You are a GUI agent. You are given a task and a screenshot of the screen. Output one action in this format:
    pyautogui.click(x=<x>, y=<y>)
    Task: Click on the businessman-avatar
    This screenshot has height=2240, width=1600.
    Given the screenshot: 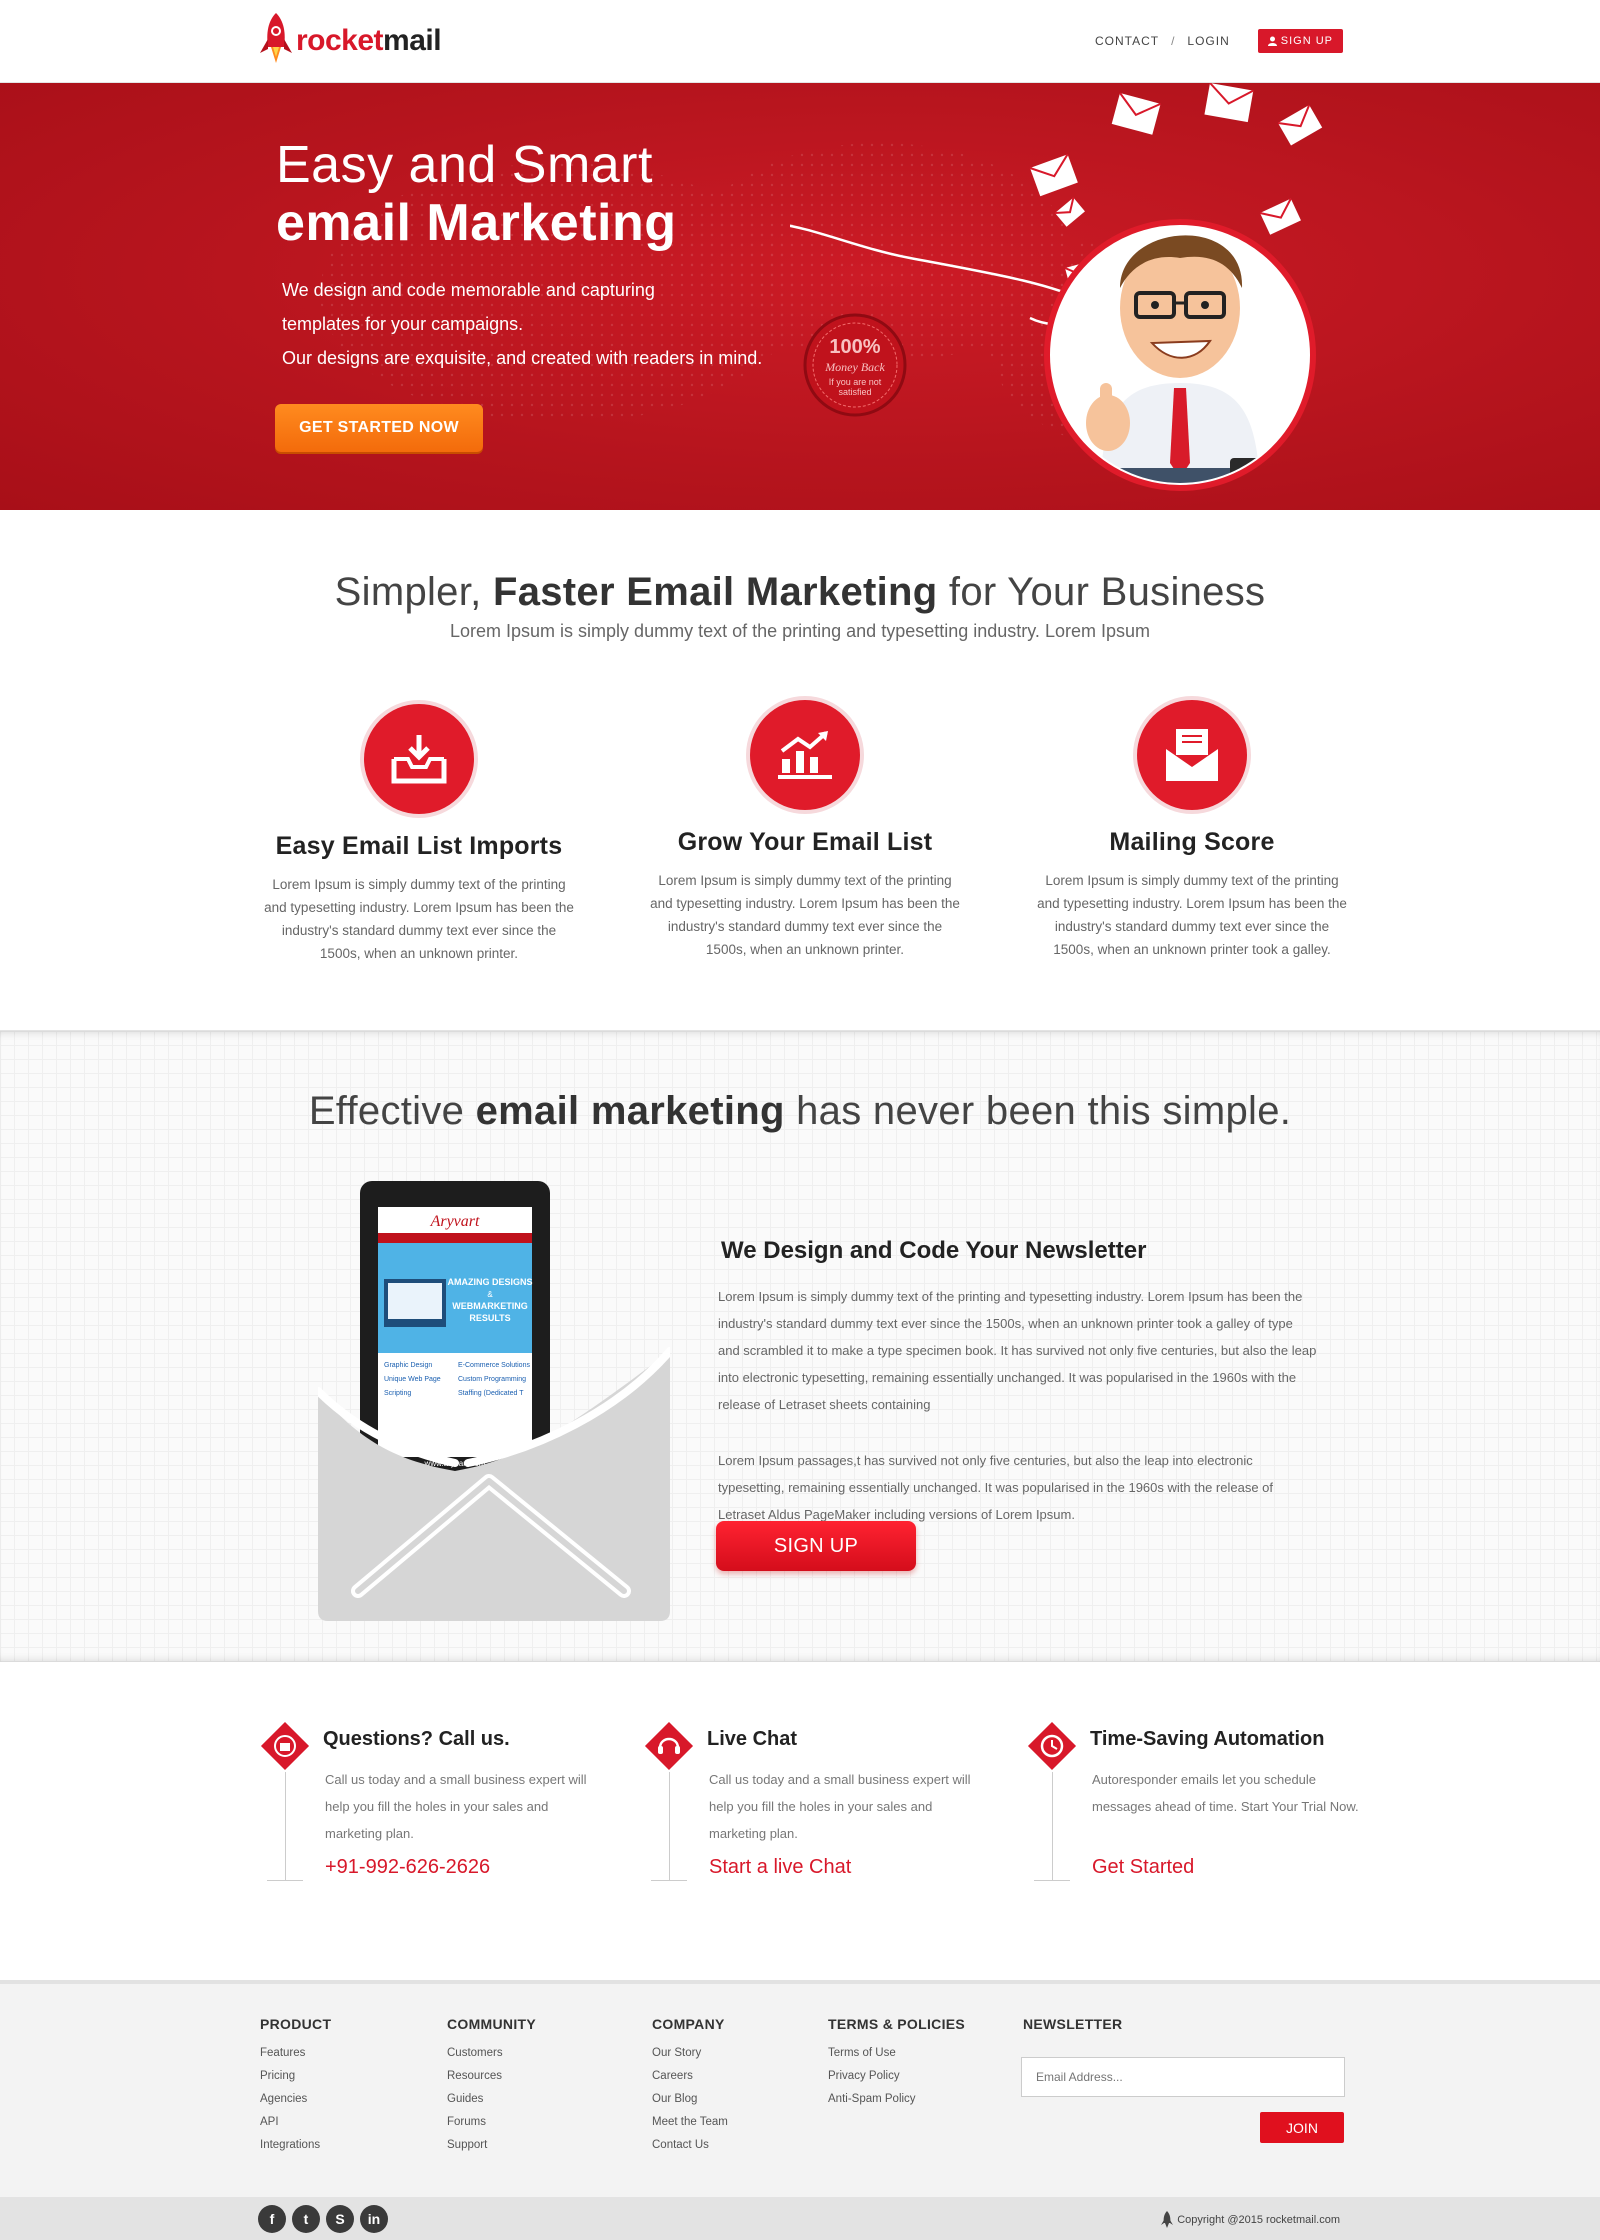 What is the action you would take?
    pyautogui.click(x=1180, y=355)
    